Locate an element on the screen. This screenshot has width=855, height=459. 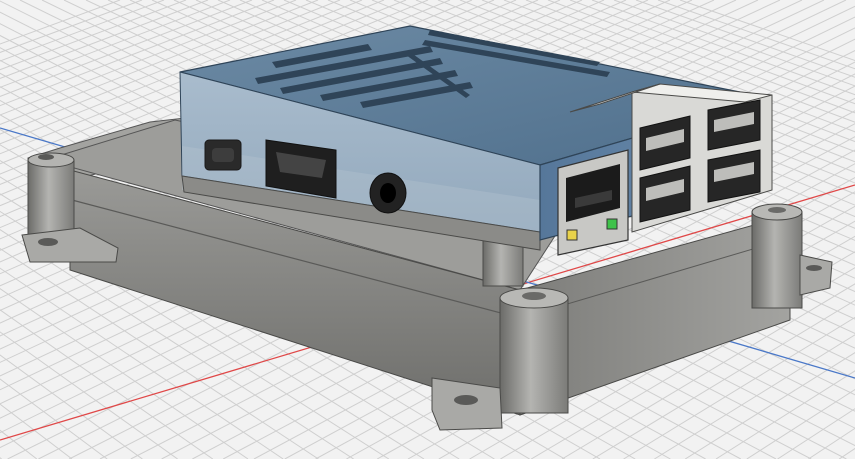
micro-usb-port is located at coordinates (223, 155).